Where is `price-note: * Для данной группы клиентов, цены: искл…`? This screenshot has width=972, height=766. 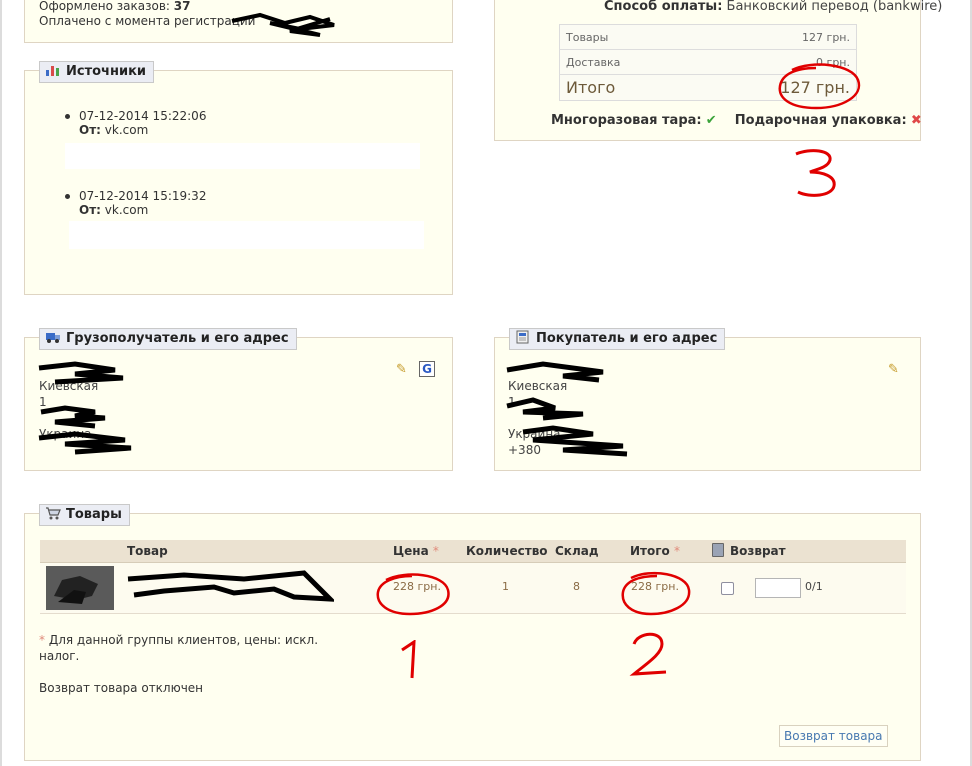
price-note: * Для данной группы клиентов, цены: искл… is located at coordinates (178, 648).